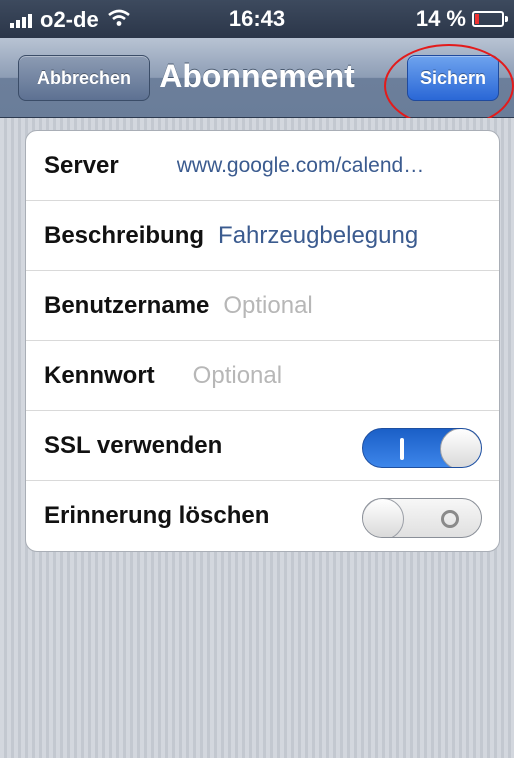 Image resolution: width=514 pixels, height=758 pixels. I want to click on username-label: Benutzername, so click(127, 305).